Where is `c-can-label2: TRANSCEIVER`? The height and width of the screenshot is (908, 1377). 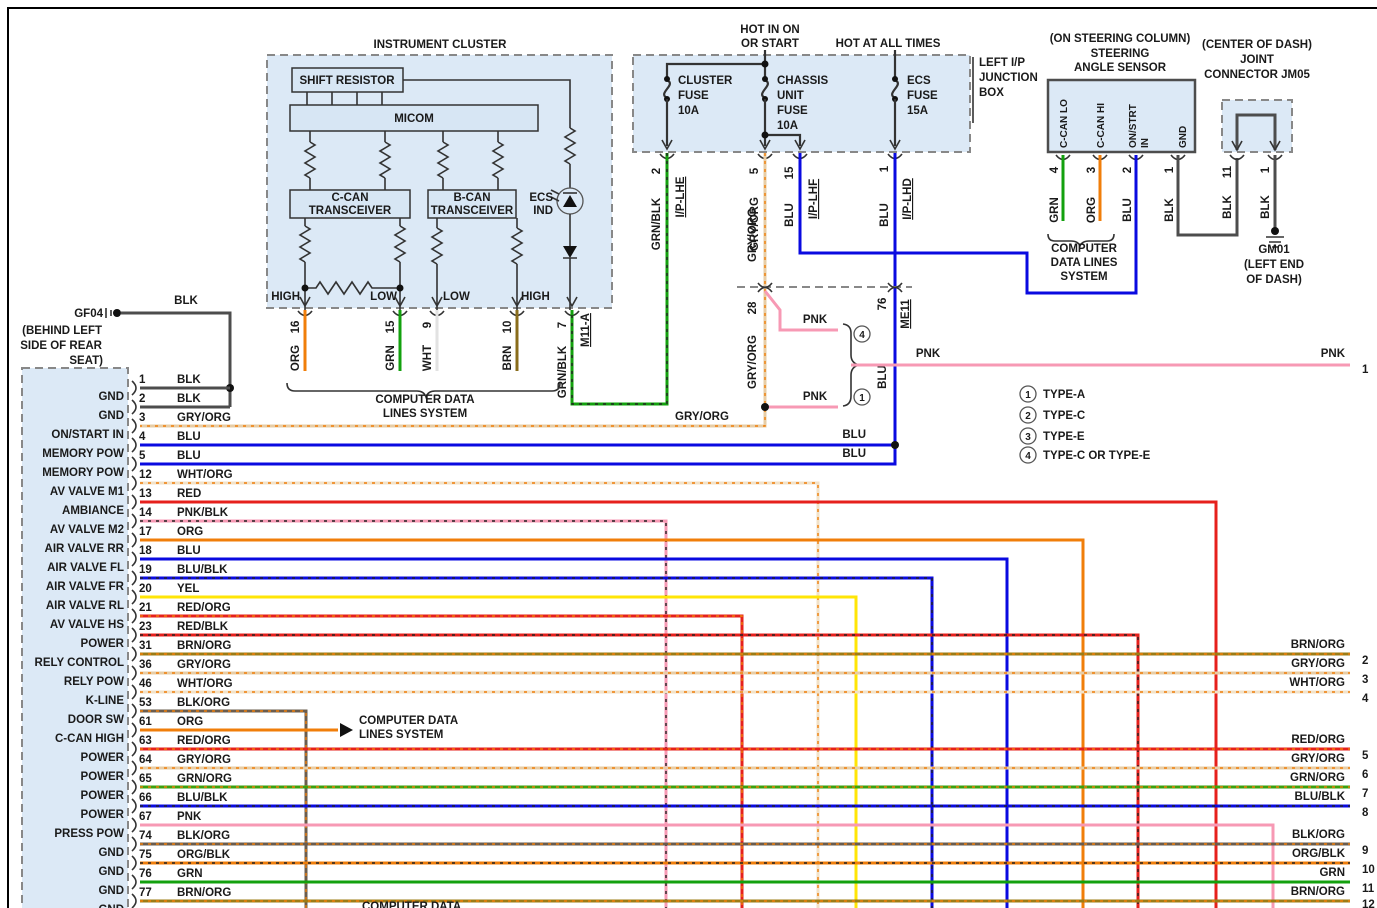 c-can-label2: TRANSCEIVER is located at coordinates (350, 211).